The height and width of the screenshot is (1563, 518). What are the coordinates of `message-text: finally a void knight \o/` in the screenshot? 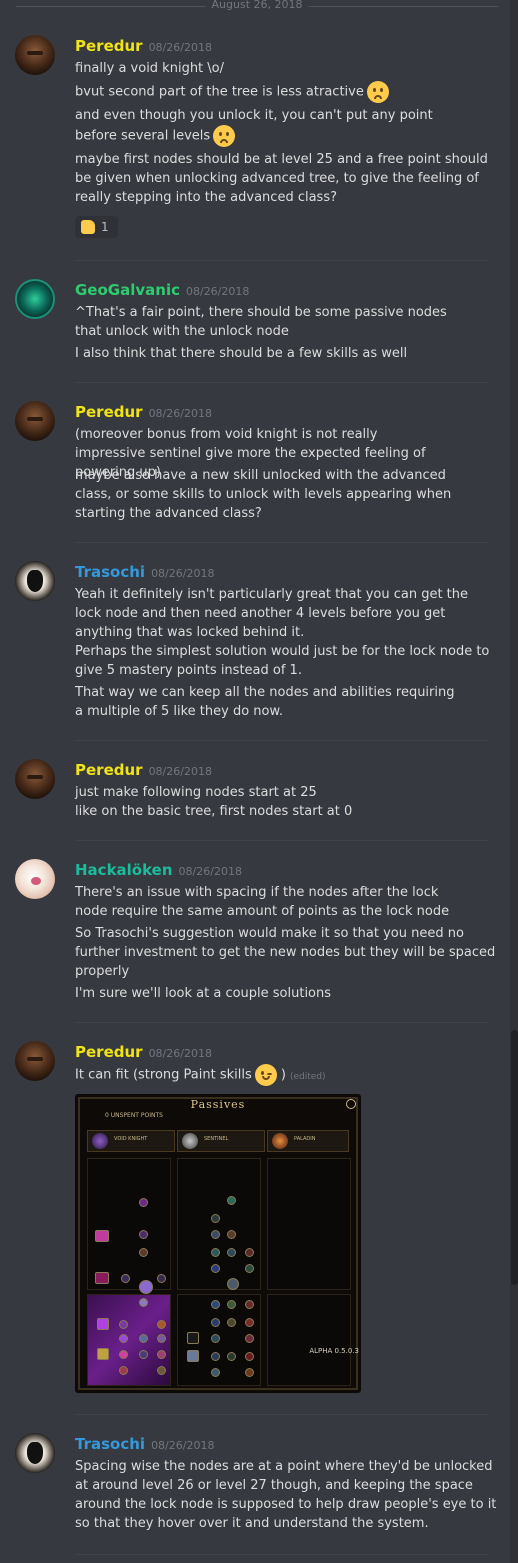 It's located at (149, 68).